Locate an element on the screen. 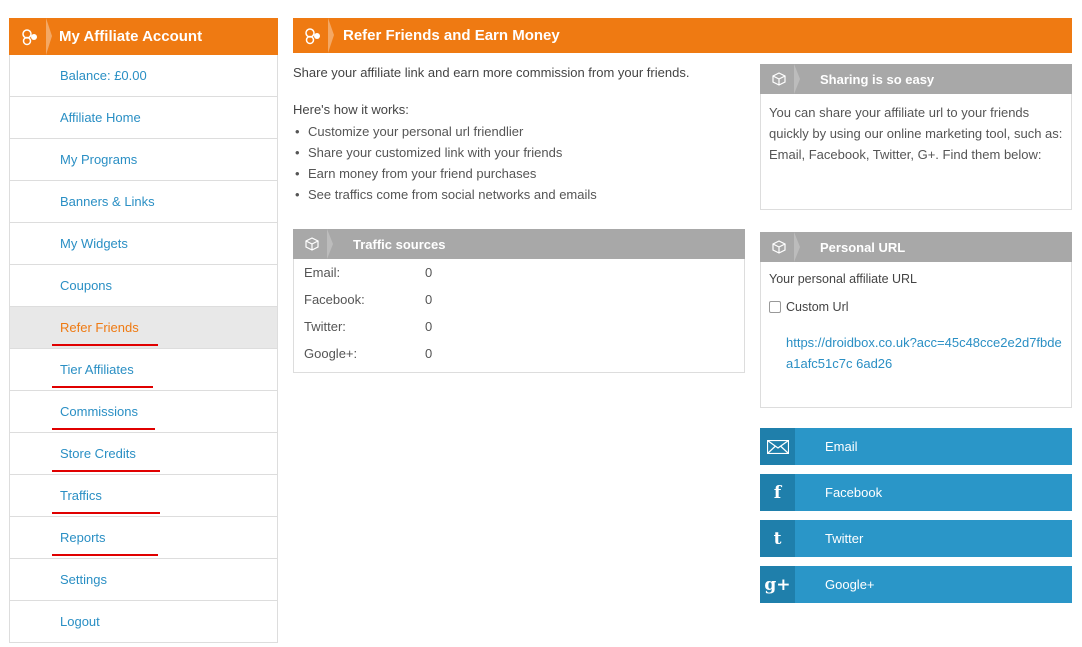  list-item: Customize your personal url friendlier is located at coordinates (518, 131).